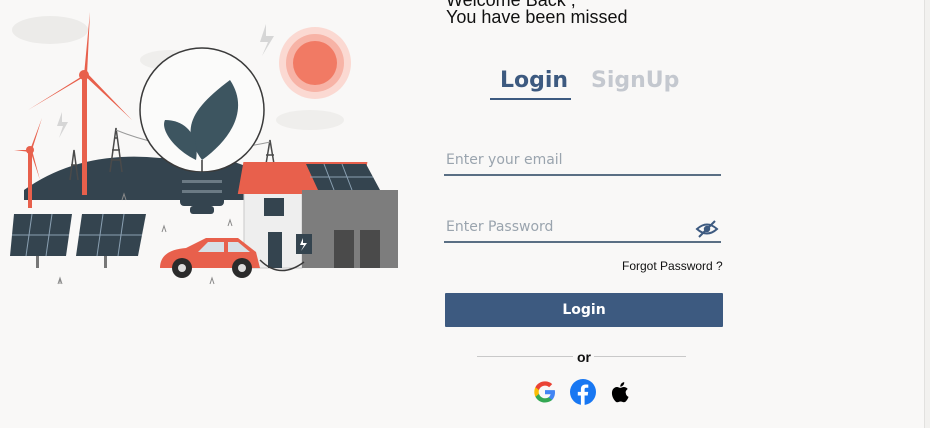 This screenshot has height=428, width=930. What do you see at coordinates (582, 161) in the screenshot?
I see `email-field` at bounding box center [582, 161].